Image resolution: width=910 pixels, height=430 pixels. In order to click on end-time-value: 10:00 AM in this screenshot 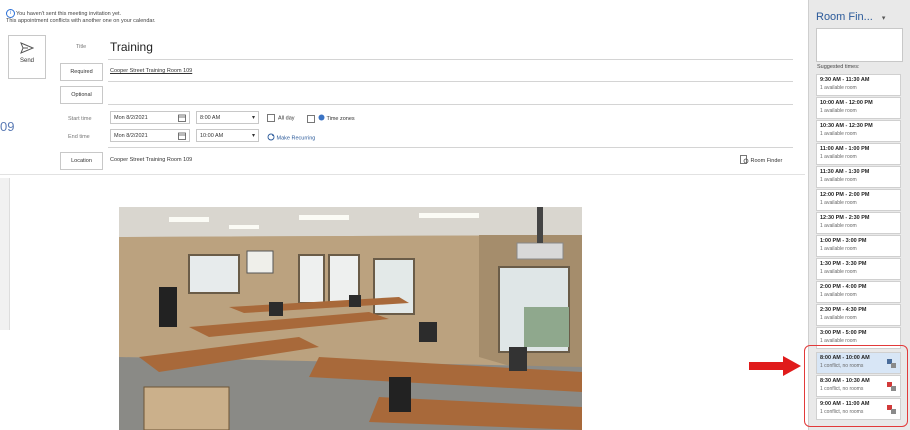, I will do `click(212, 136)`.